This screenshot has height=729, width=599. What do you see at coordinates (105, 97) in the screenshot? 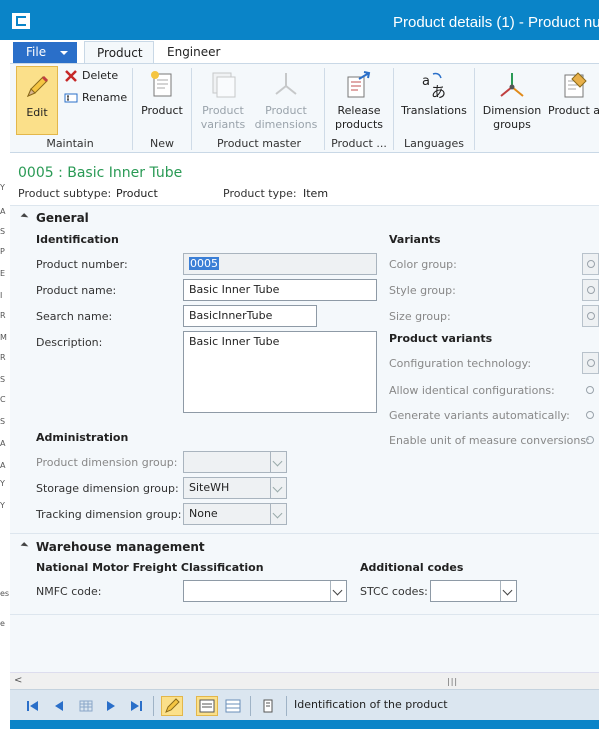
I see `rename-label: Rename` at bounding box center [105, 97].